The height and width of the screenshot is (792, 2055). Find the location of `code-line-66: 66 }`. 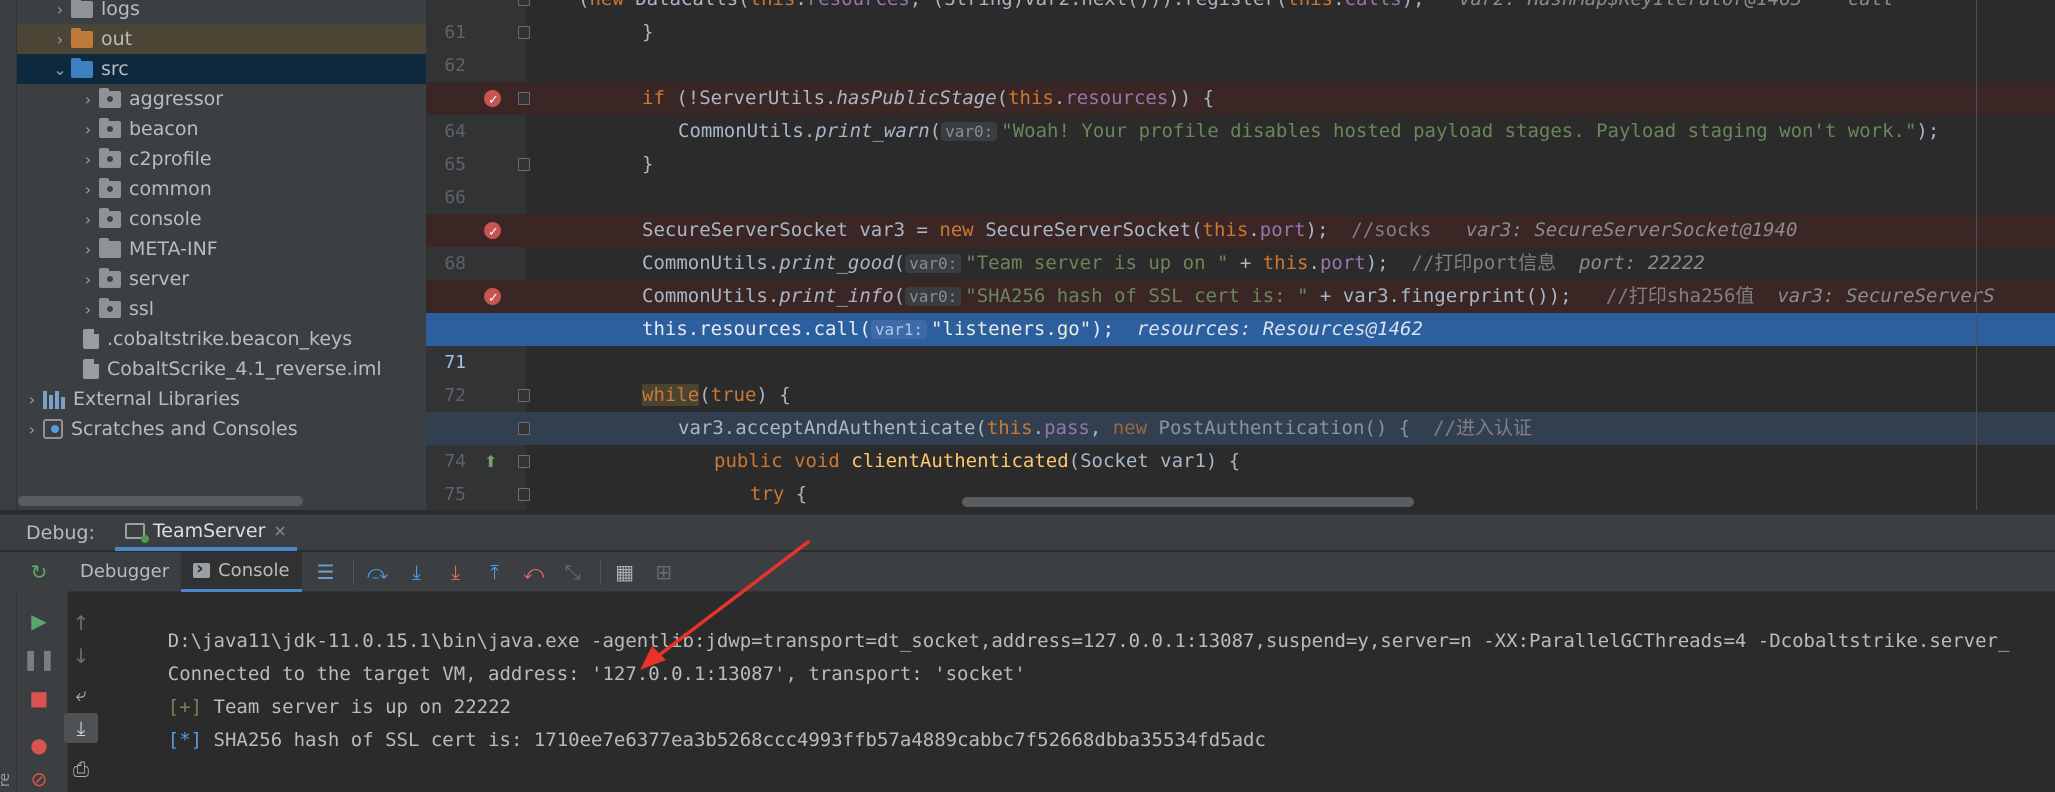

code-line-66: 66 } is located at coordinates (1240, 178).